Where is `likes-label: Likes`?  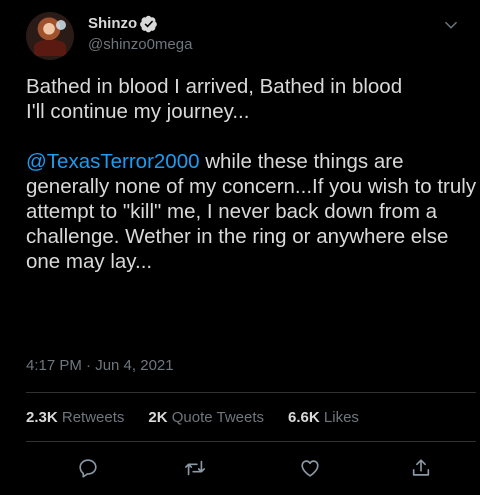
likes-label: Likes is located at coordinates (341, 417).